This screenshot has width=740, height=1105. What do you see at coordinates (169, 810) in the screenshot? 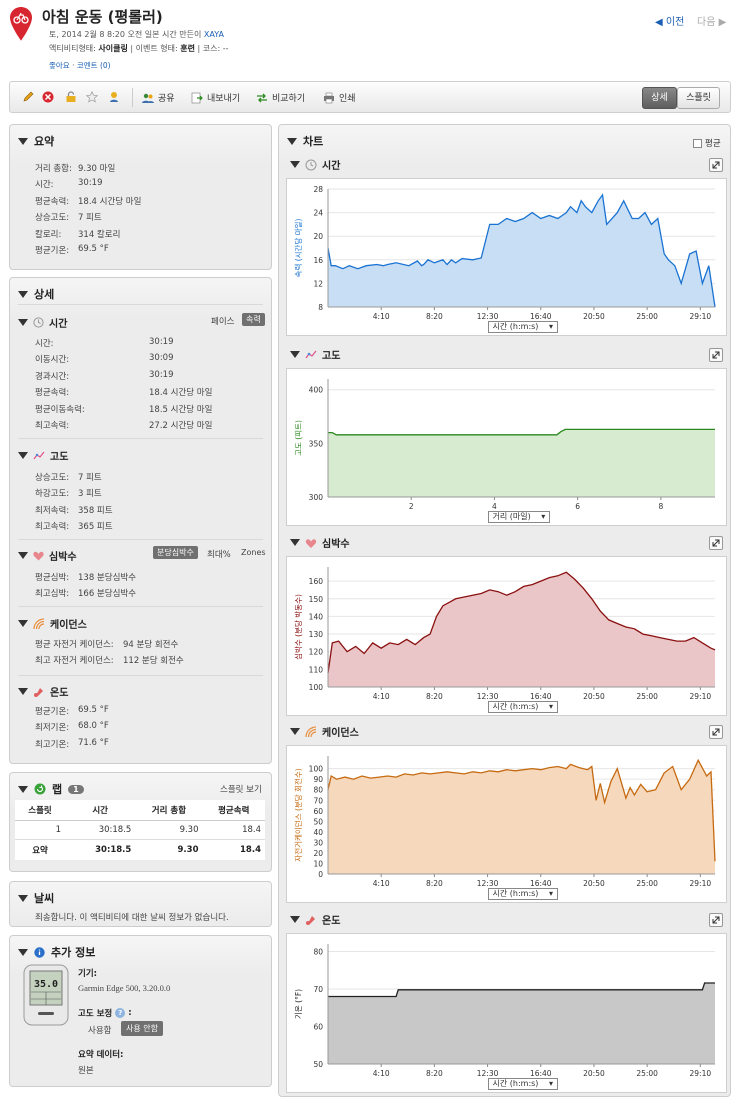
I see `lap-header-cell: 거리 총합` at bounding box center [169, 810].